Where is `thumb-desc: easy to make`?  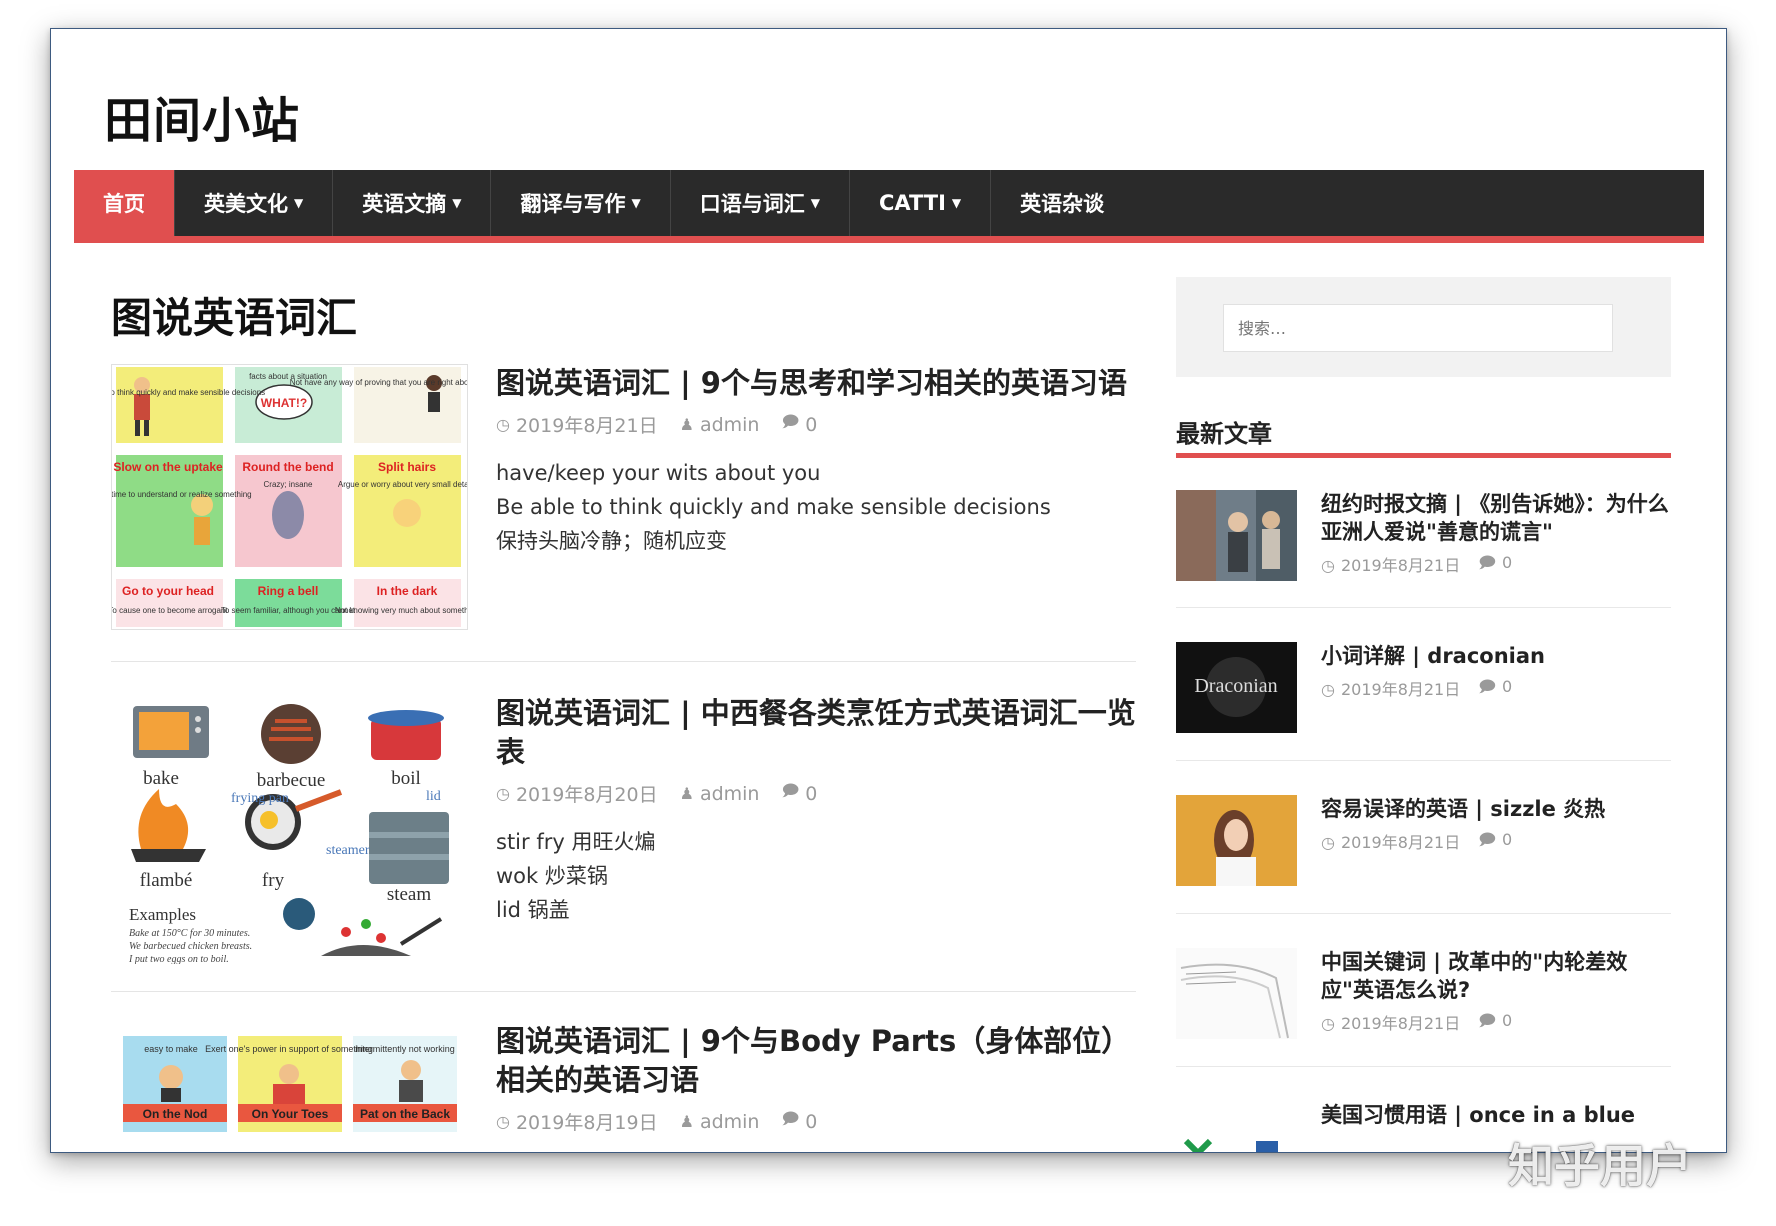 thumb-desc: easy to make is located at coordinates (171, 1049).